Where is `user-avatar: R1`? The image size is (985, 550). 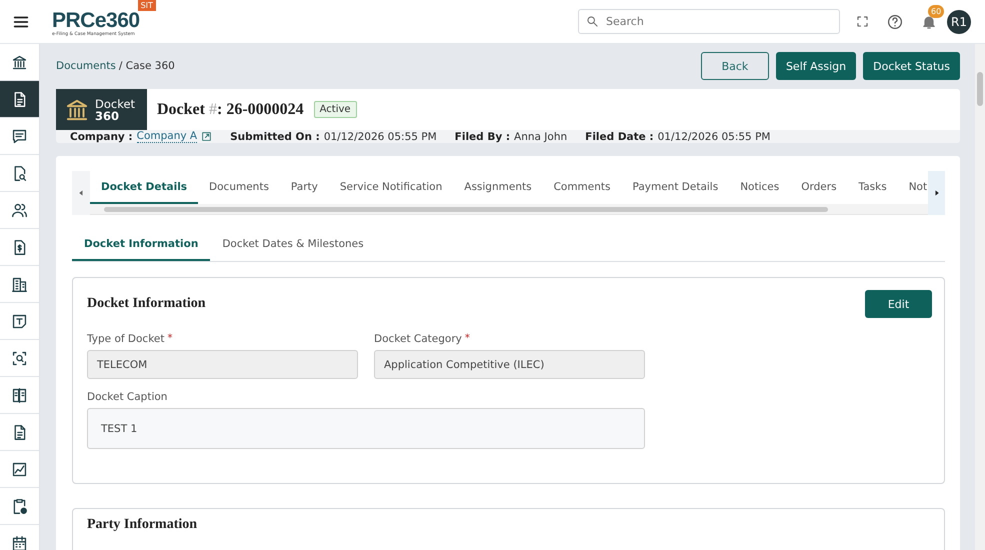 user-avatar: R1 is located at coordinates (959, 22).